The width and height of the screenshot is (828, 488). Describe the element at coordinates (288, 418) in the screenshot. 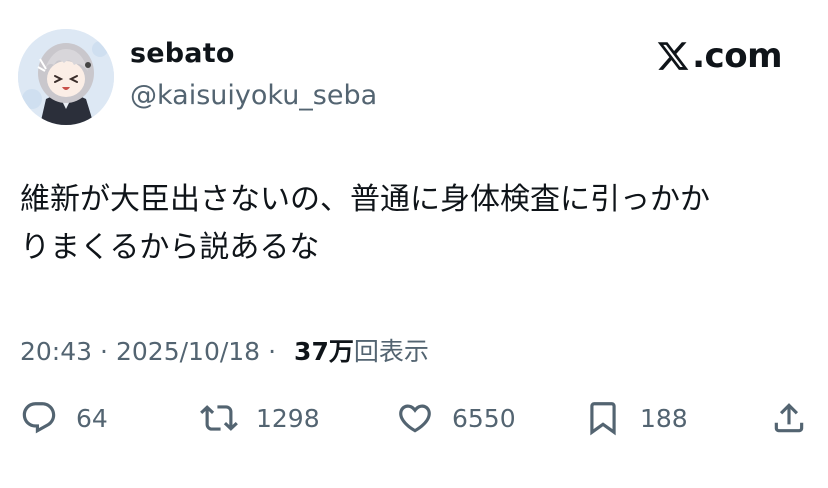

I see `retweet-count: 1298` at that location.